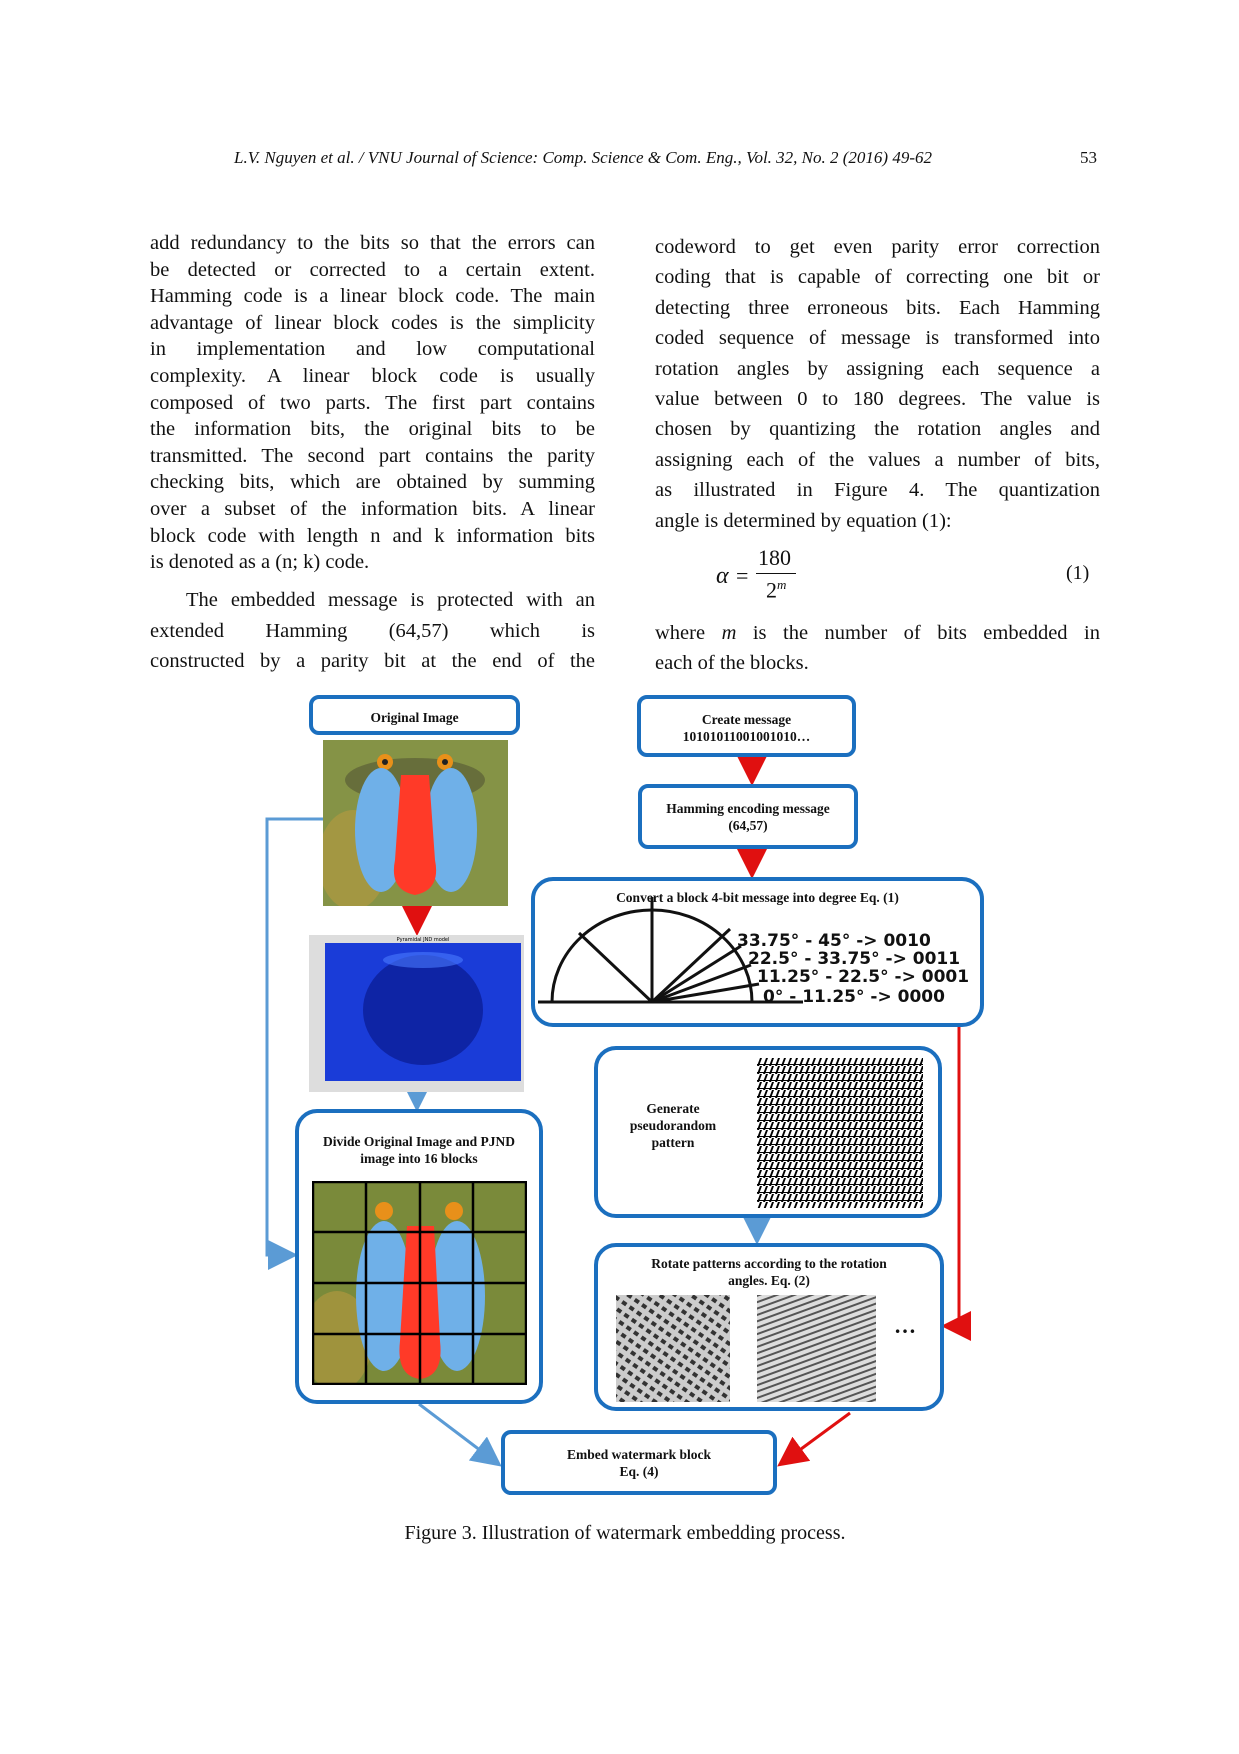 The height and width of the screenshot is (1754, 1239). Describe the element at coordinates (840, 1133) in the screenshot. I see `pseudorandom-pattern-image` at that location.